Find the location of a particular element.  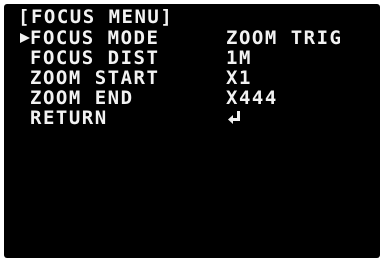

menu-item-label: RETURN is located at coordinates (69, 118).